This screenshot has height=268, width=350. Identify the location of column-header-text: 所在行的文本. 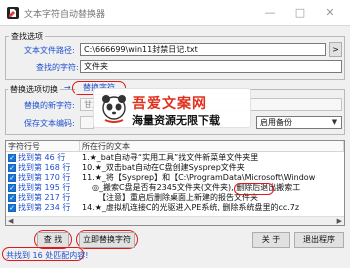
(212, 146).